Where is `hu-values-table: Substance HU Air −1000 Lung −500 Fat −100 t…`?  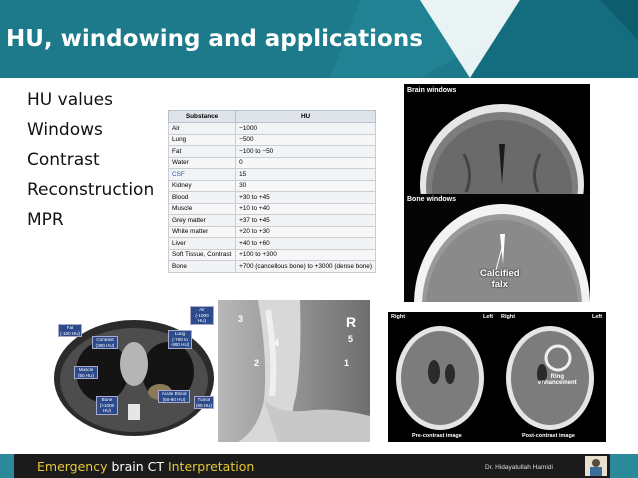
hu-values-table: Substance HU Air −1000 Lung −500 Fat −100 t… is located at coordinates (271, 191).